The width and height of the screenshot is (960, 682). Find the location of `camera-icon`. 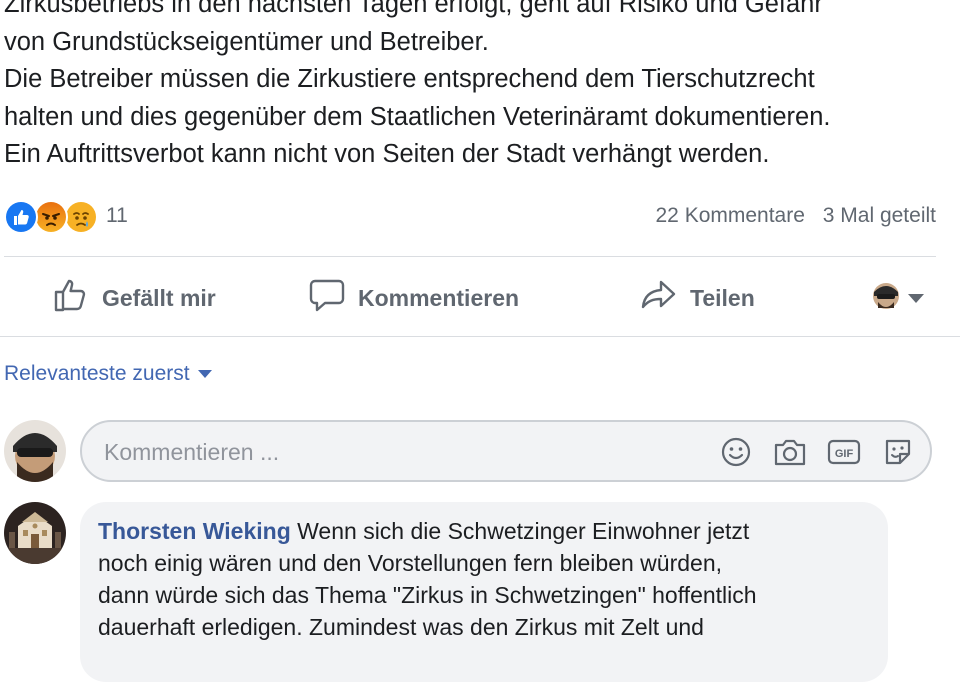

camera-icon is located at coordinates (790, 452).